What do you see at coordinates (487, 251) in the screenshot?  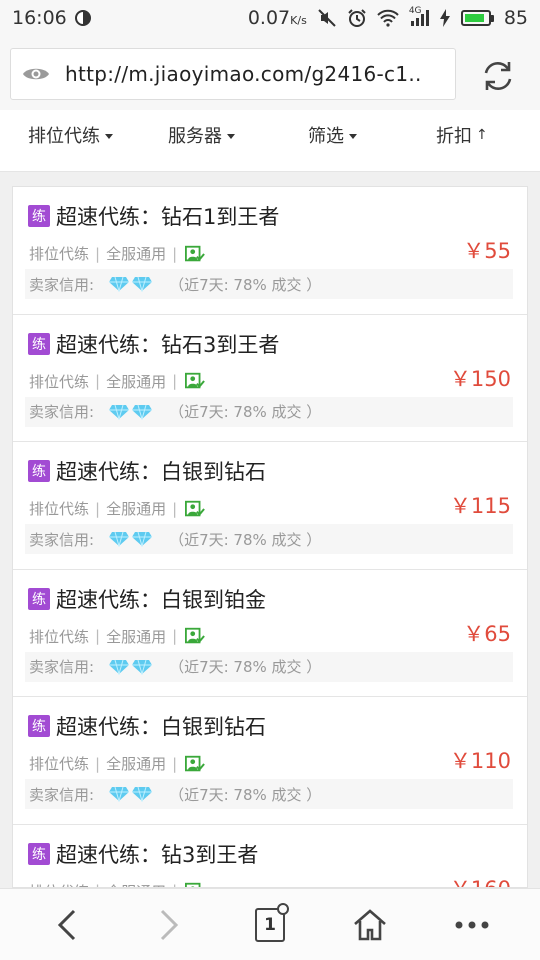 I see `listing-price: ￥55` at bounding box center [487, 251].